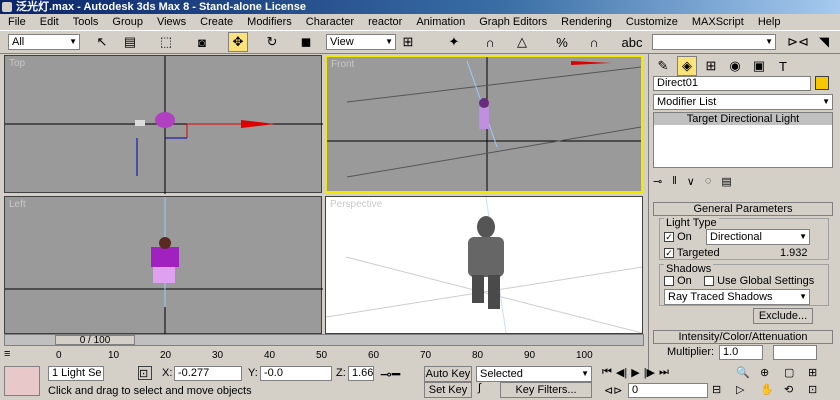 This screenshot has height=400, width=840. What do you see at coordinates (385, 22) in the screenshot?
I see `menu-item-reactor: reactor` at bounding box center [385, 22].